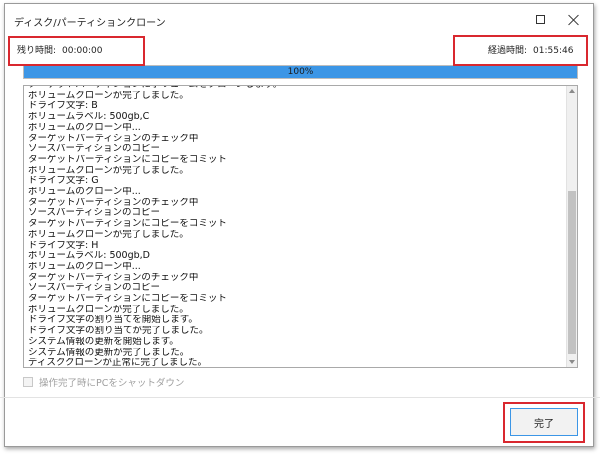 The width and height of the screenshot is (600, 455). Describe the element at coordinates (572, 362) in the screenshot. I see `scroll-down-icon` at that location.